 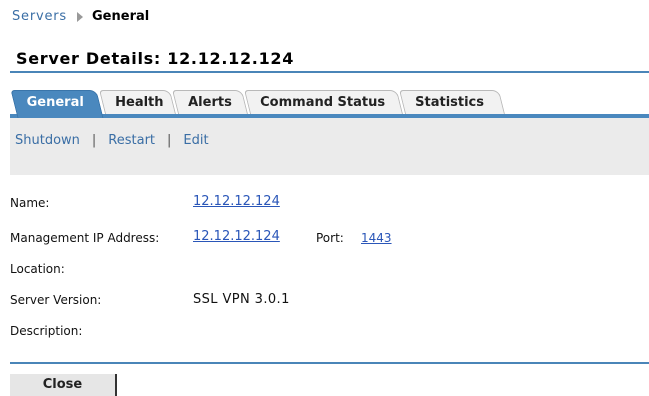 What do you see at coordinates (56, 300) in the screenshot?
I see `server-version-label: Server Version:` at bounding box center [56, 300].